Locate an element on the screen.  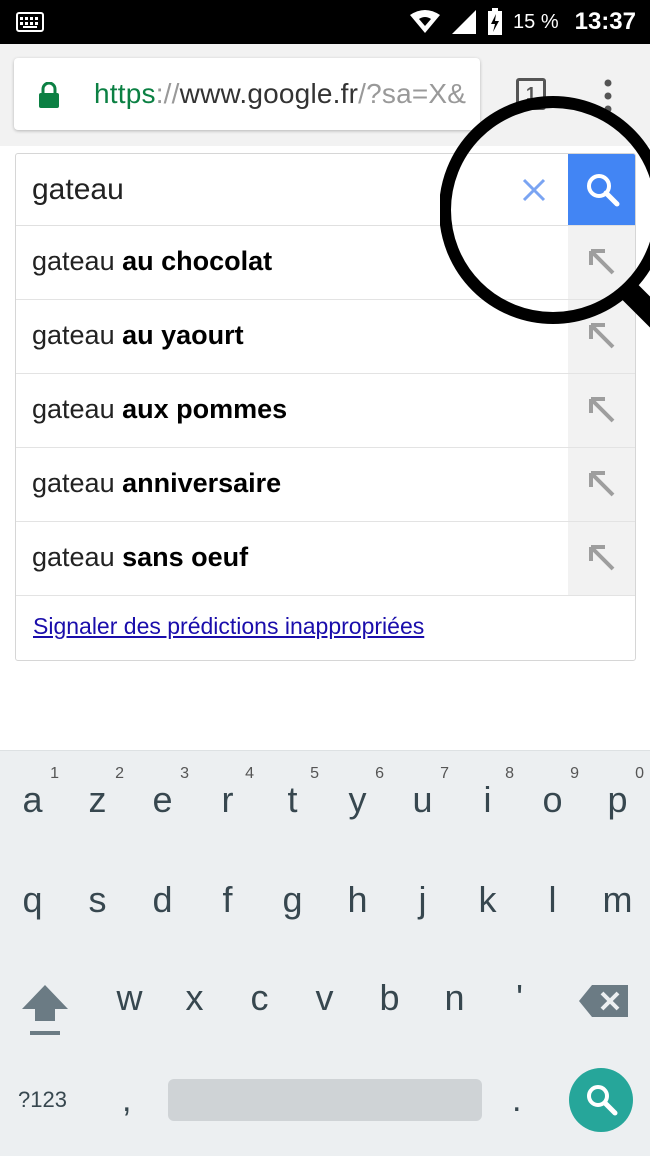
suggestion-text: gateau au chocolat is located at coordinates (152, 261).